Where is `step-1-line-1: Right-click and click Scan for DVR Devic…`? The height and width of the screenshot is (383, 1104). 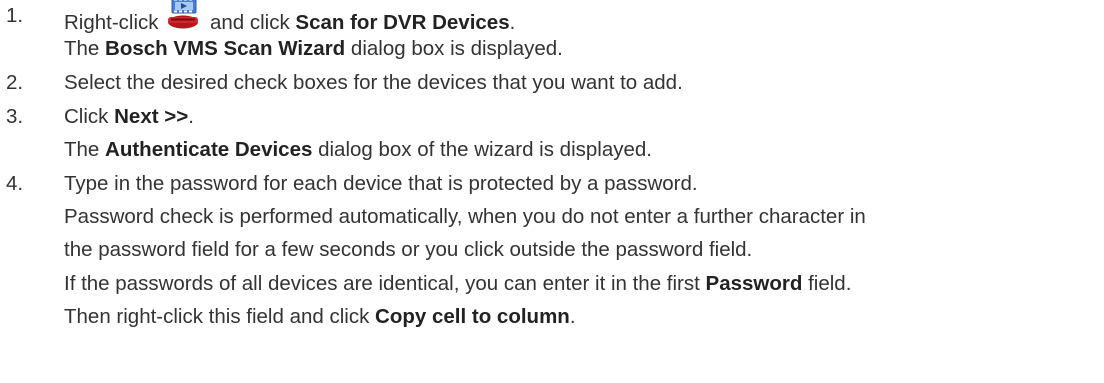 step-1-line-1: Right-click and click Scan for DVR Devic… is located at coordinates (289, 17).